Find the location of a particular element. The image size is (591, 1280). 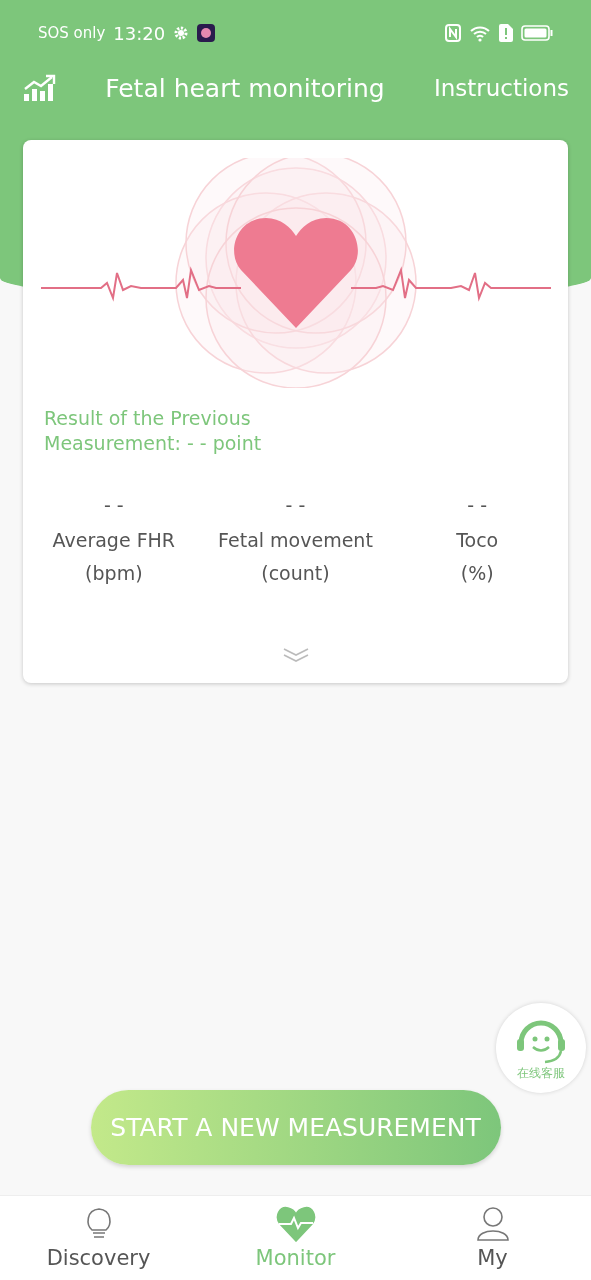

page-title: Fetal heart monitoring is located at coordinates (245, 88).